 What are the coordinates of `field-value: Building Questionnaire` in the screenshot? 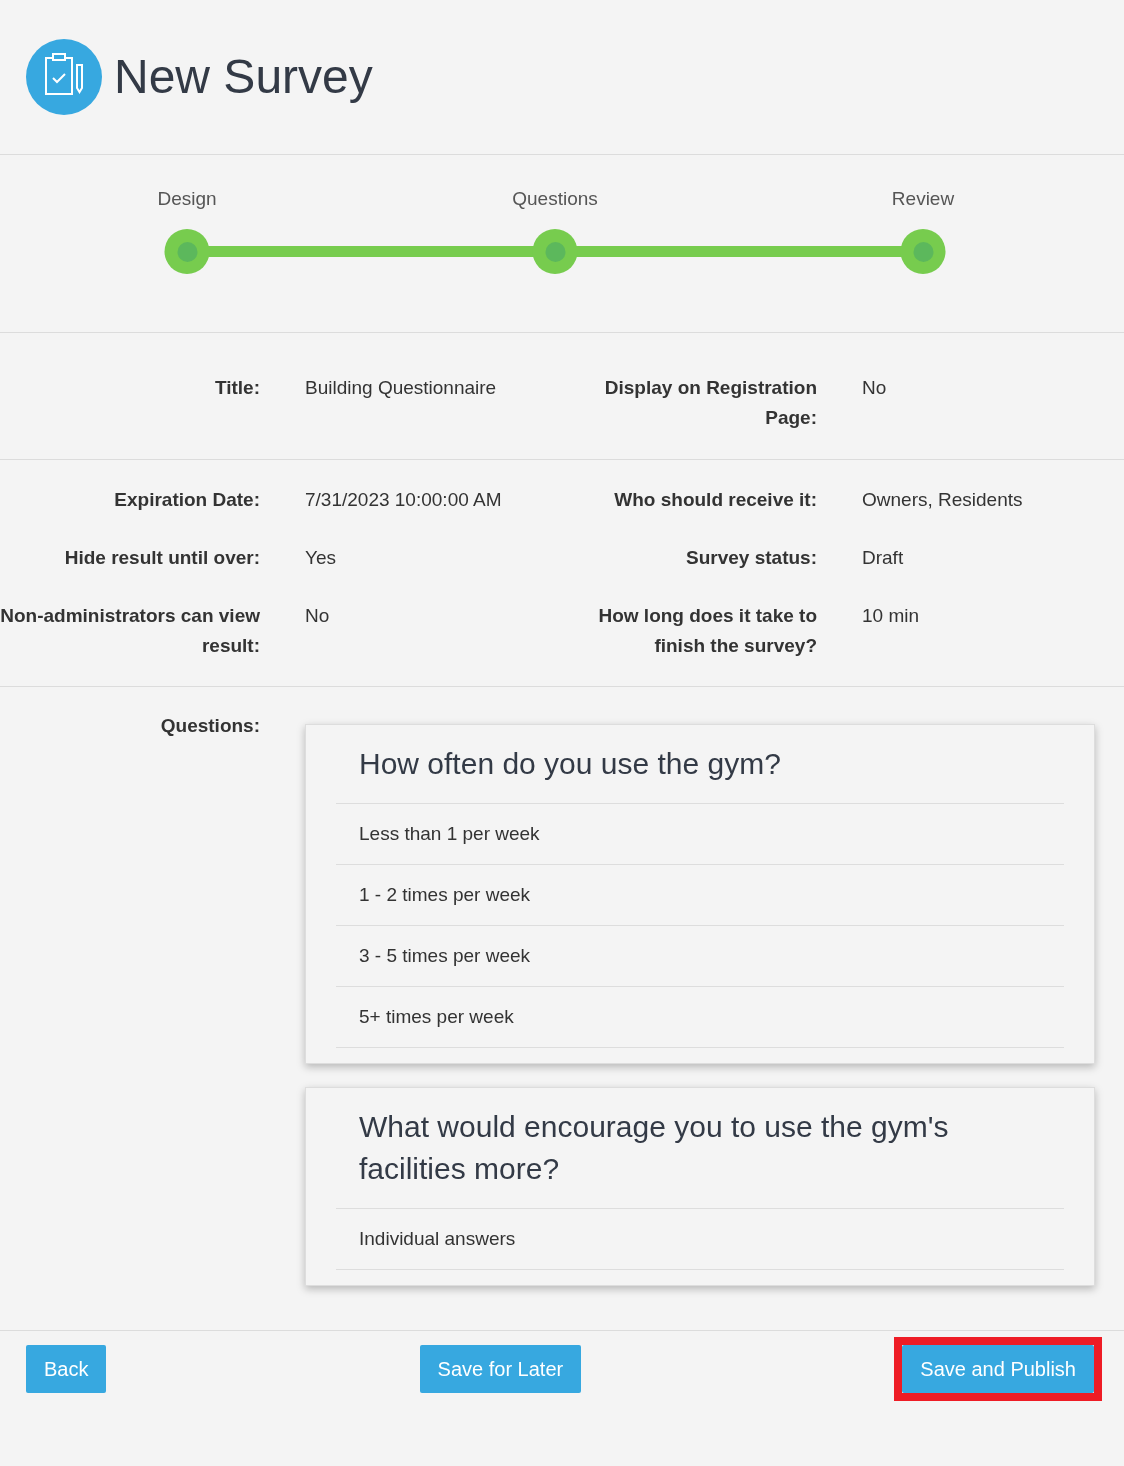 It's located at (401, 388).